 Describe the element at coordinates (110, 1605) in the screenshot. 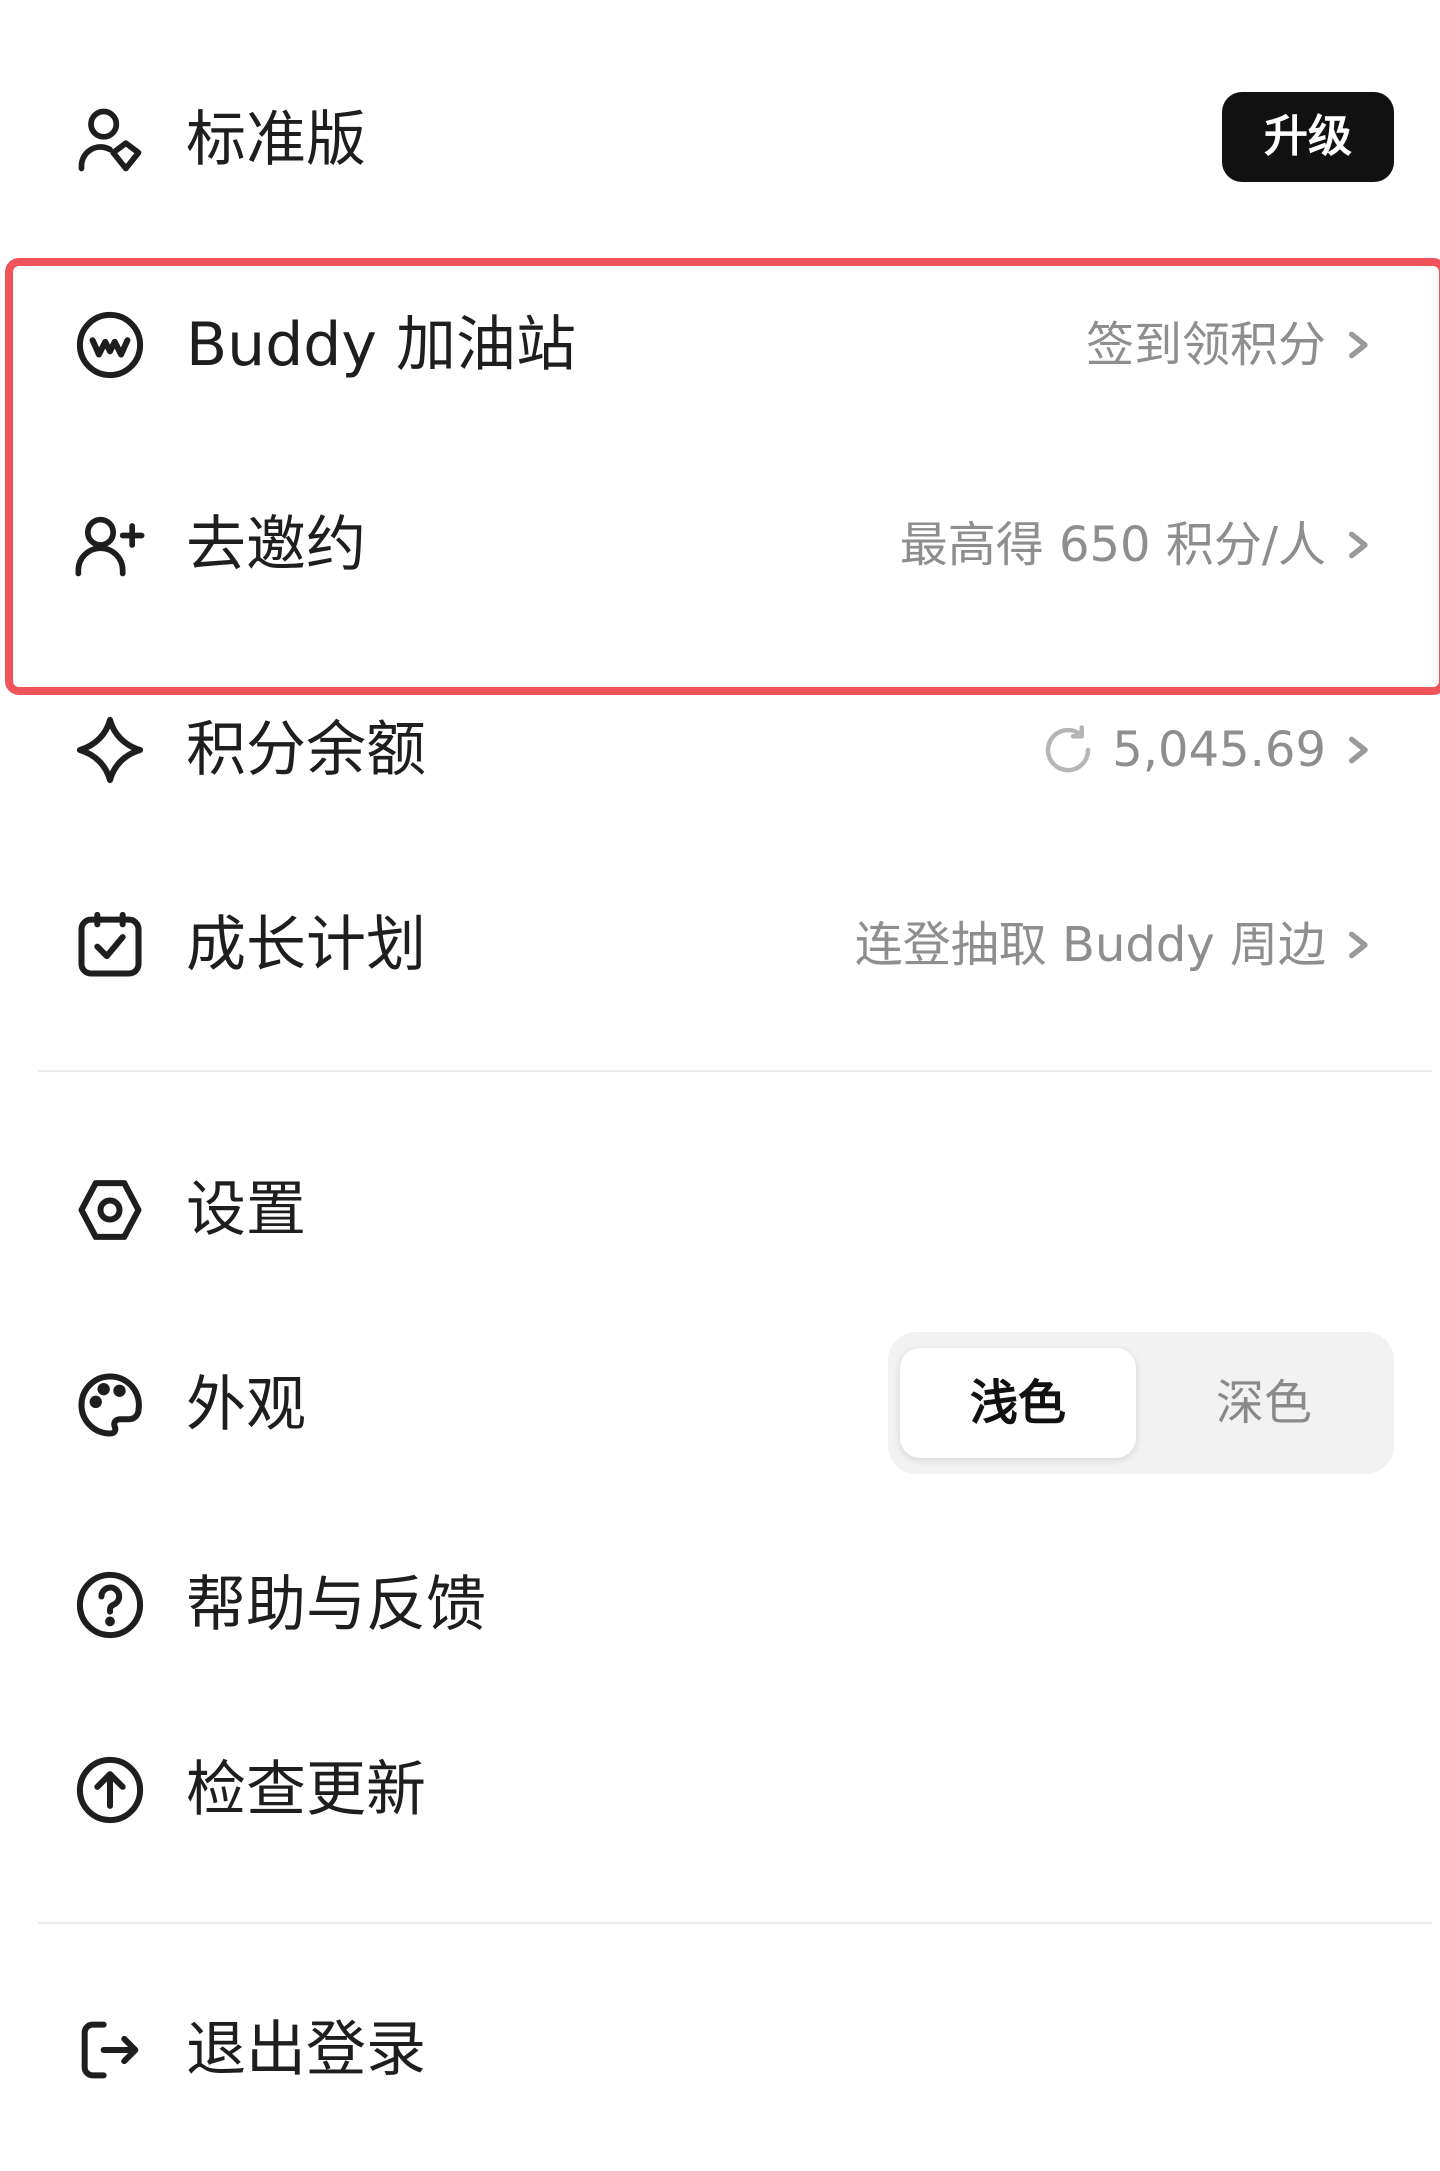

I see `help-icon` at that location.